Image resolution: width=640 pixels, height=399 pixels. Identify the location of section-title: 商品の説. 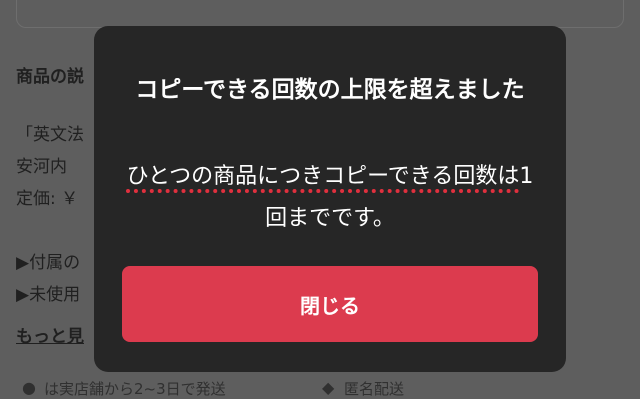
(50, 77).